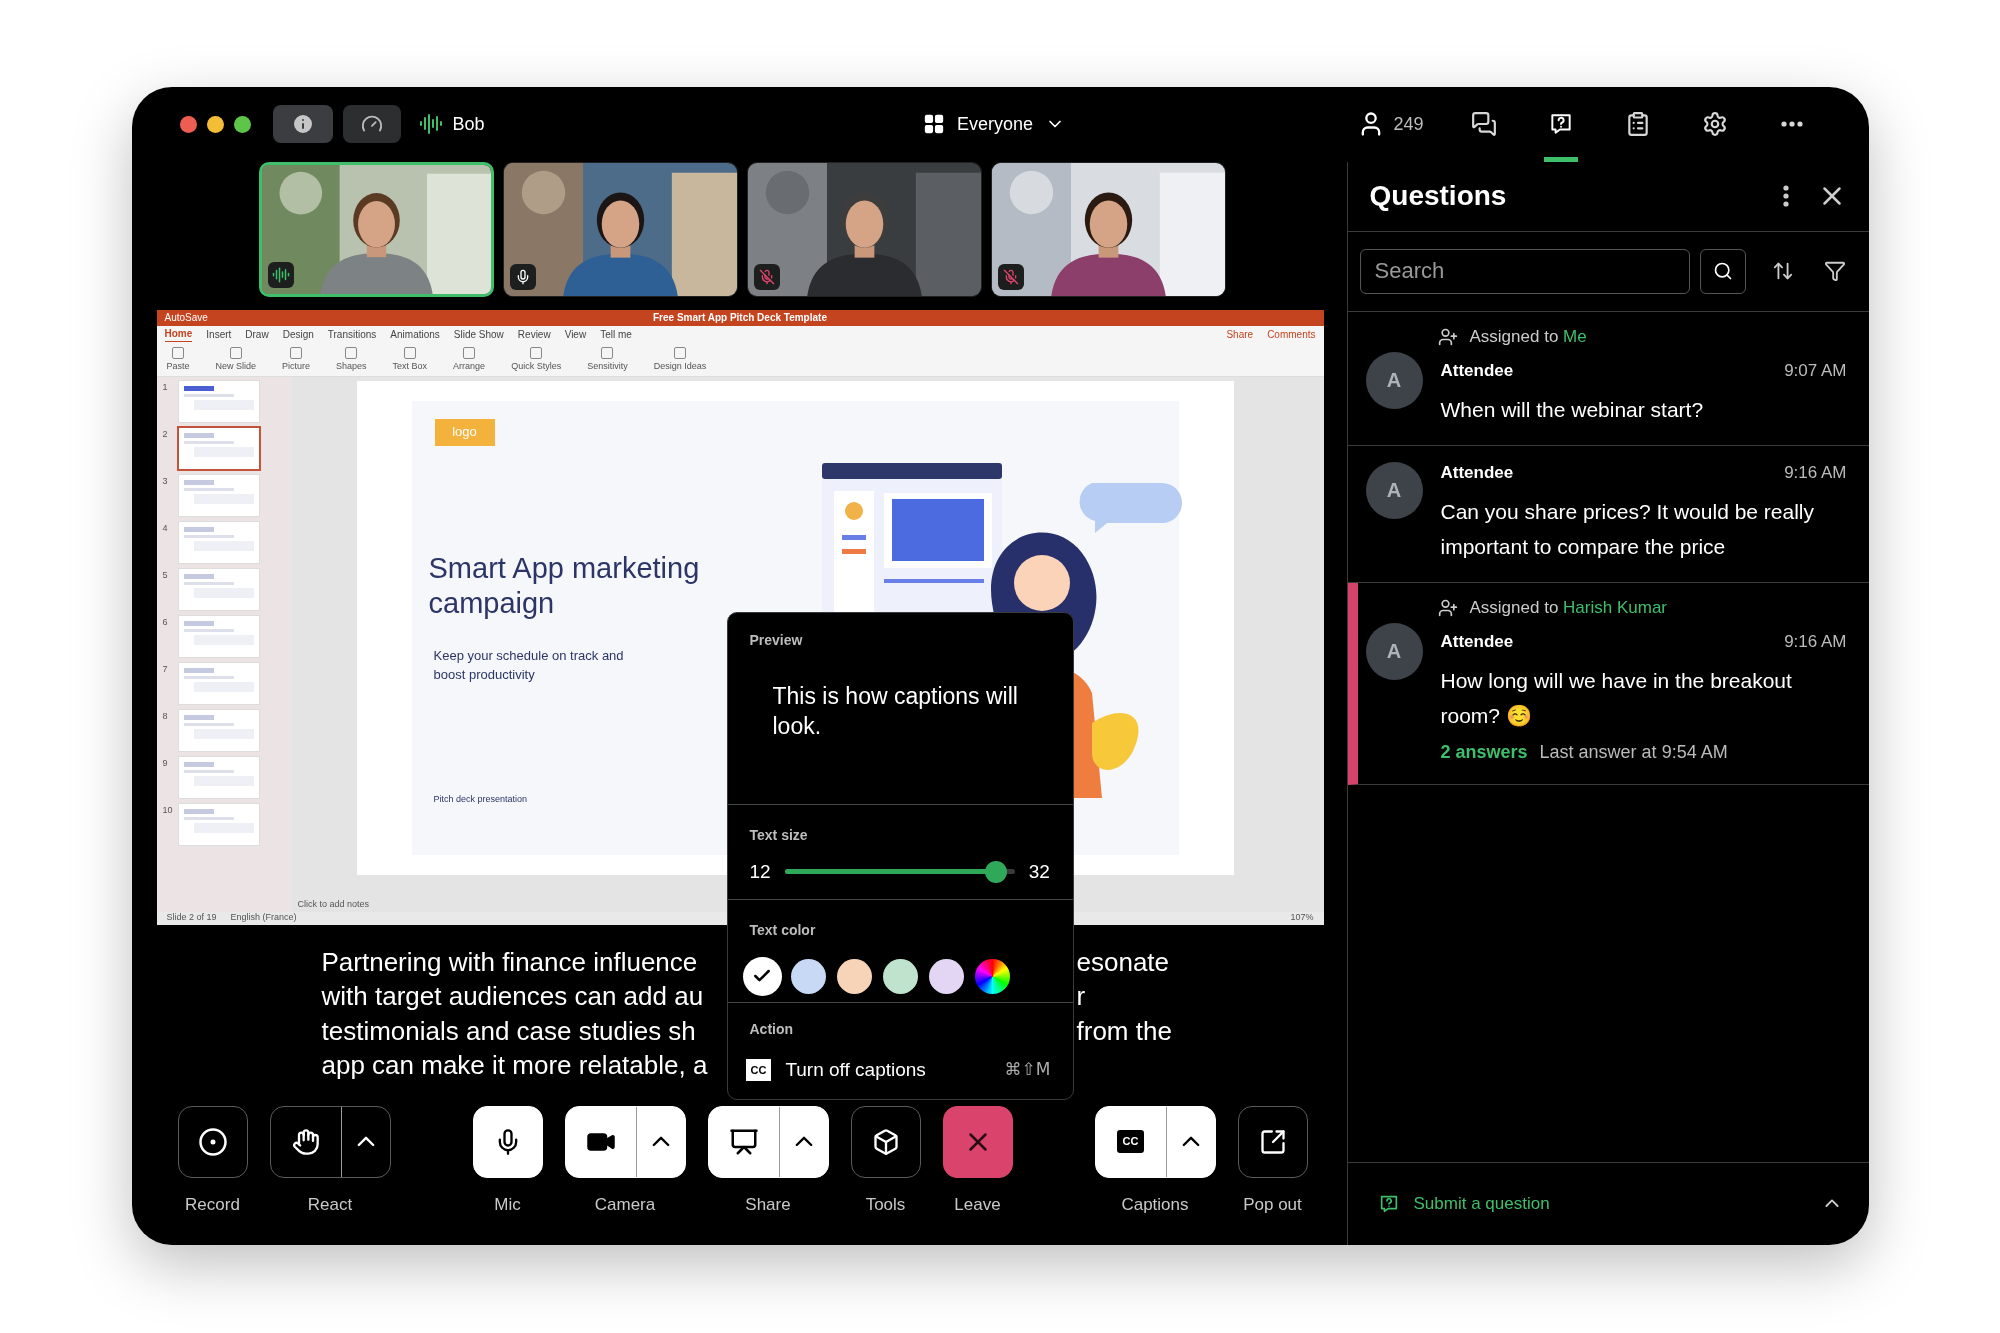  What do you see at coordinates (1272, 1141) in the screenshot?
I see `popout-button` at bounding box center [1272, 1141].